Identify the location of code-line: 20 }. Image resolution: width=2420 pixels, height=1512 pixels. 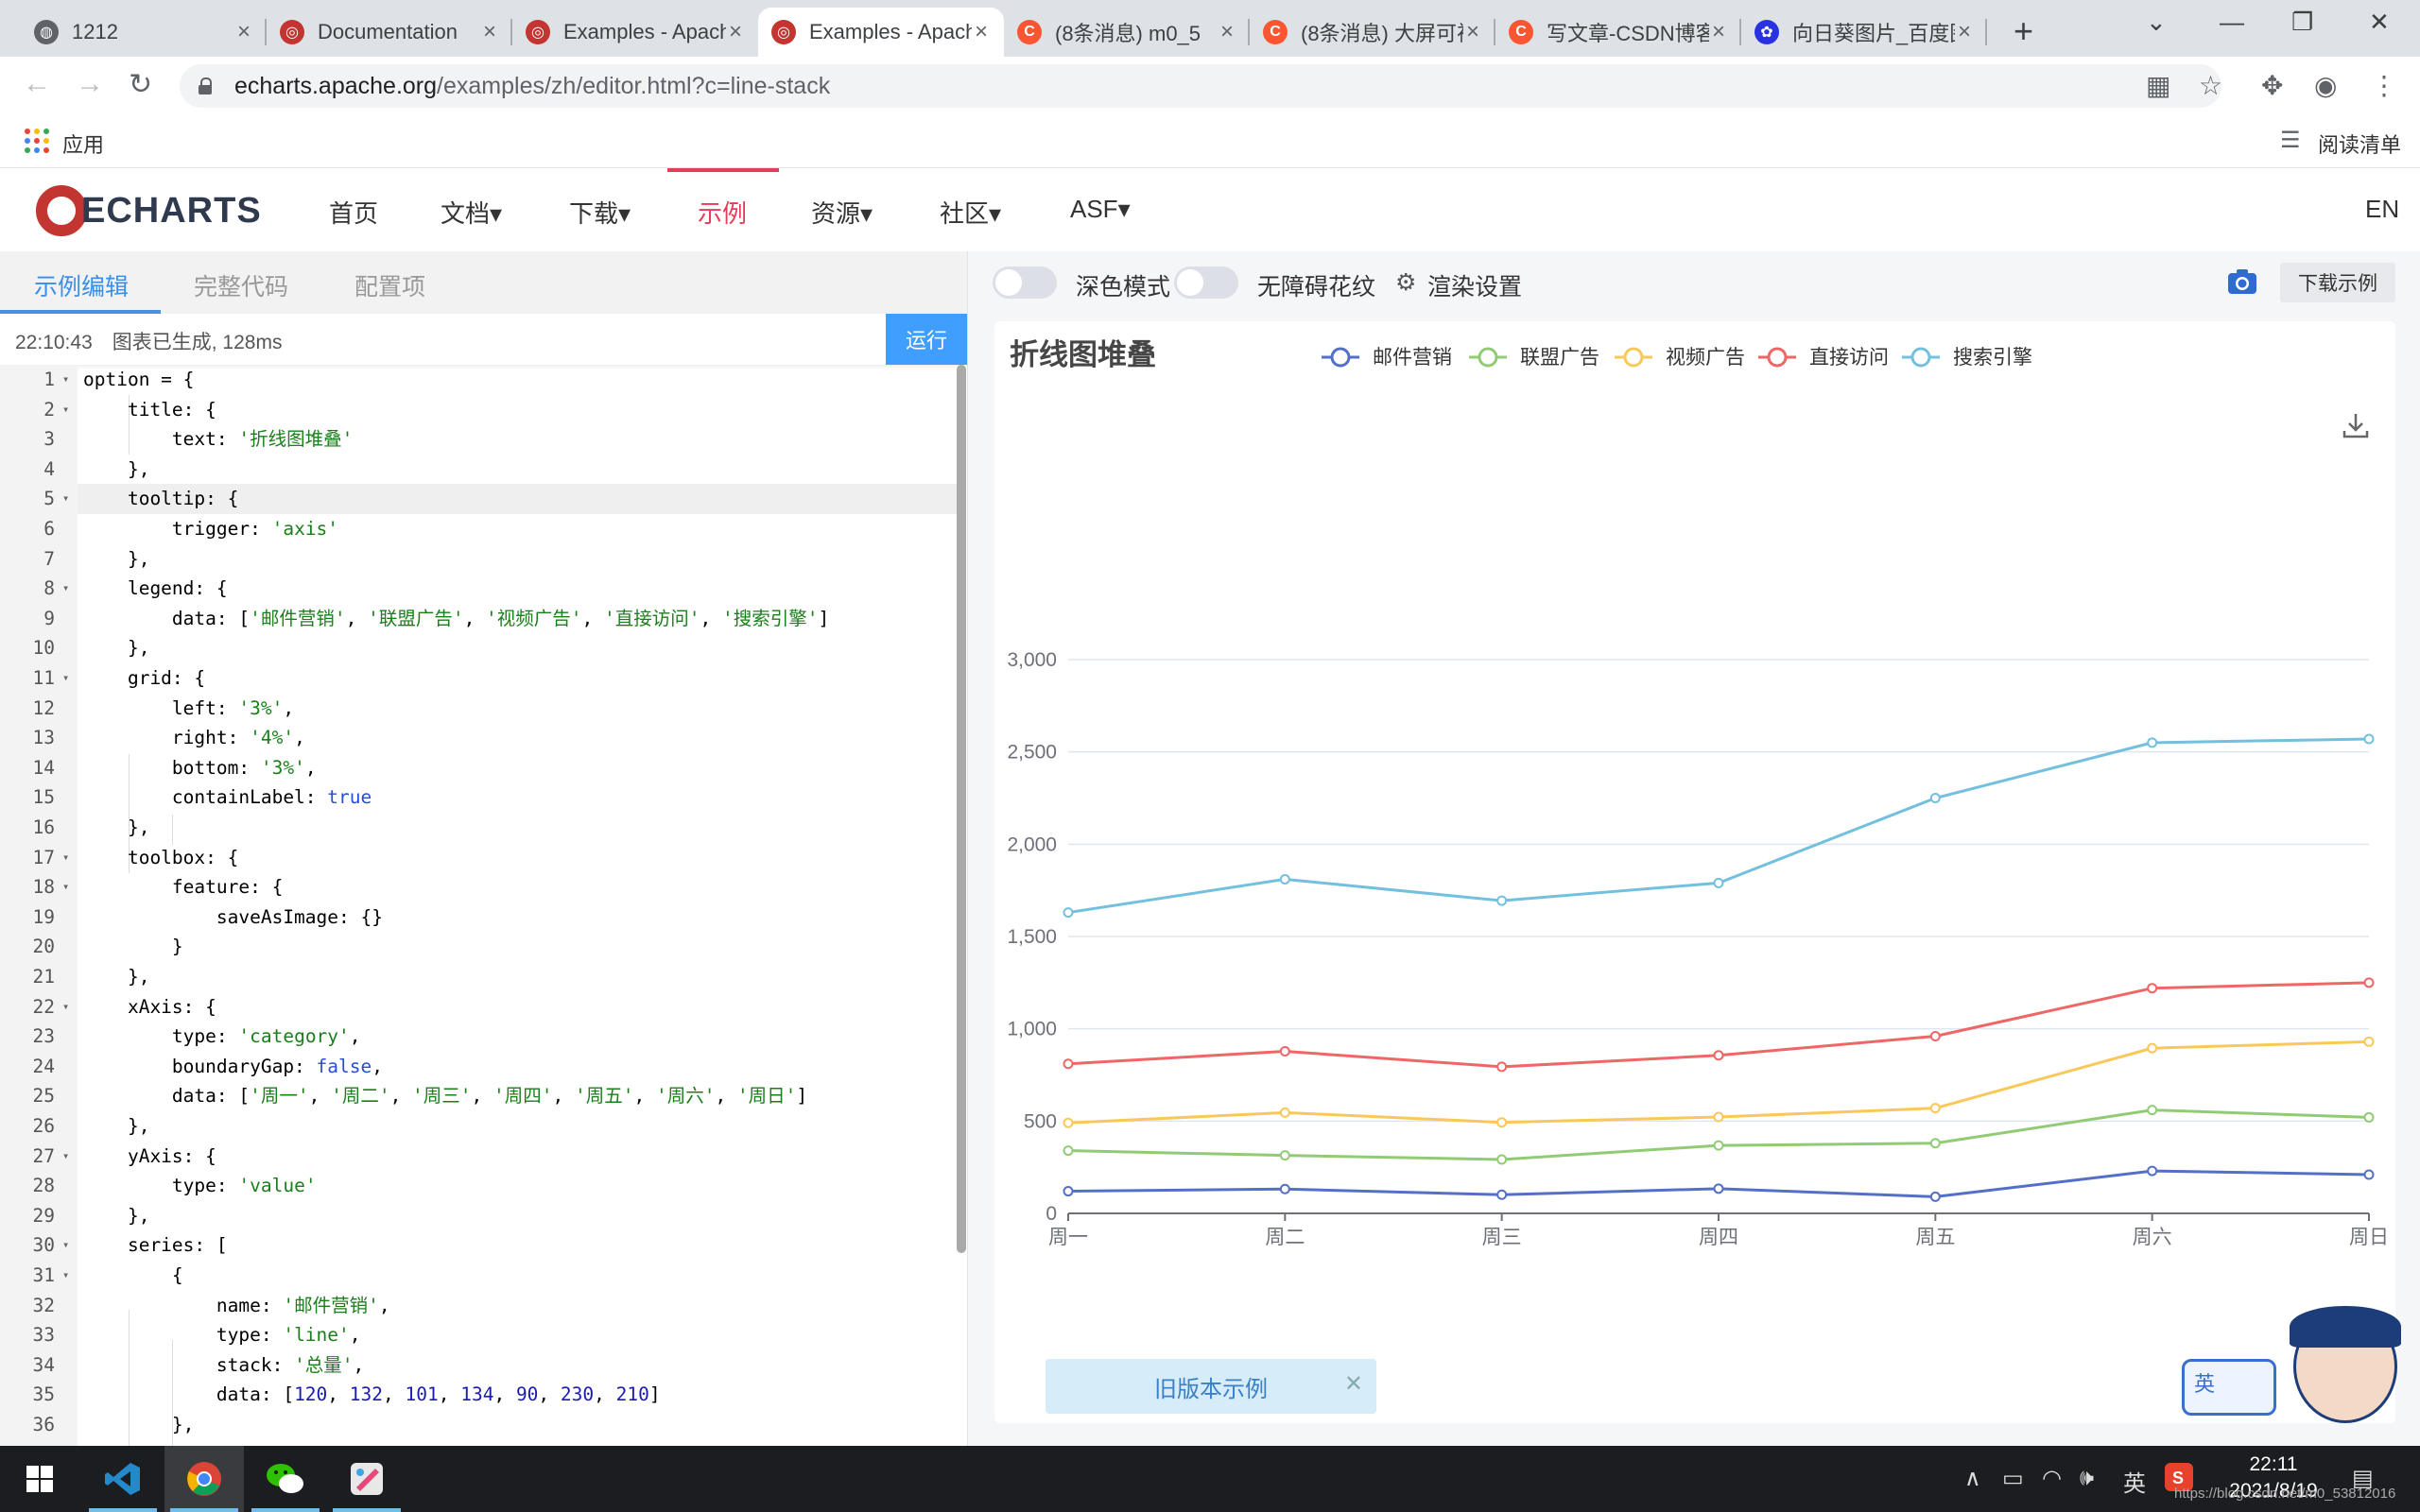
(479, 947).